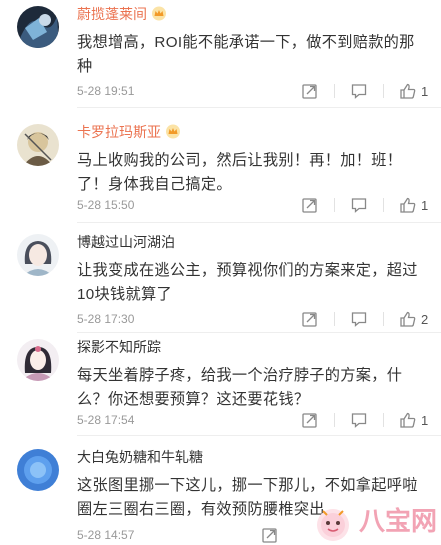 Image resolution: width=441 pixels, height=545 pixels. What do you see at coordinates (240, 172) in the screenshot?
I see `comment-text: 马上收购我的公司，然后让我别！再！加！班！了！身体我自己搞定。` at bounding box center [240, 172].